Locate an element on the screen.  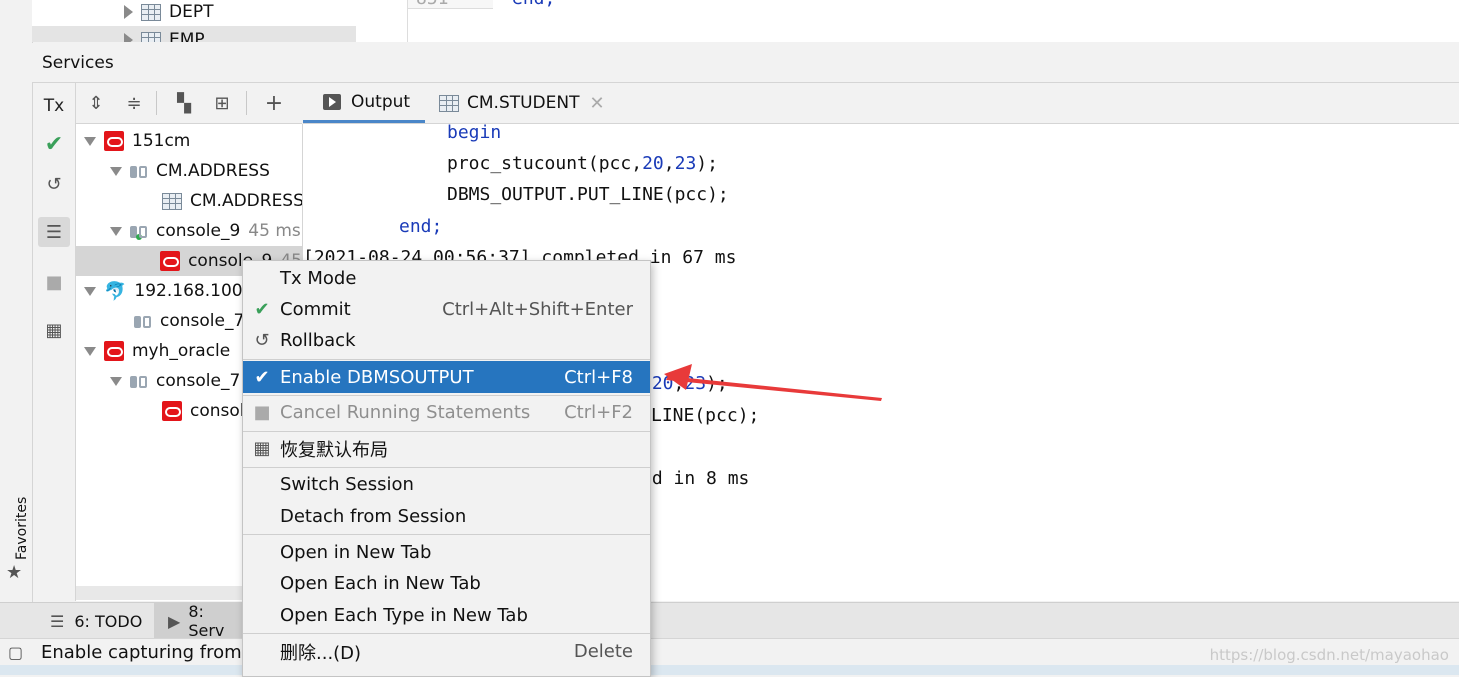
menu-item-open-each-new-tab: Open Each in New Tab is located at coordinates (446, 583).